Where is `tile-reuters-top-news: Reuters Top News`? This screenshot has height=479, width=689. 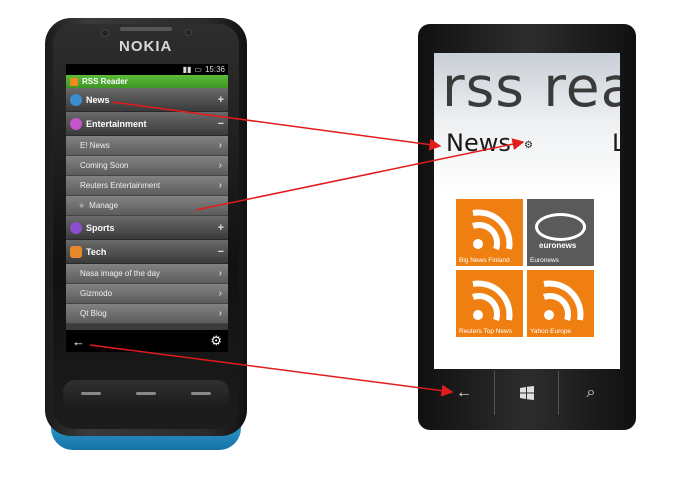 tile-reuters-top-news: Reuters Top News is located at coordinates (489, 303).